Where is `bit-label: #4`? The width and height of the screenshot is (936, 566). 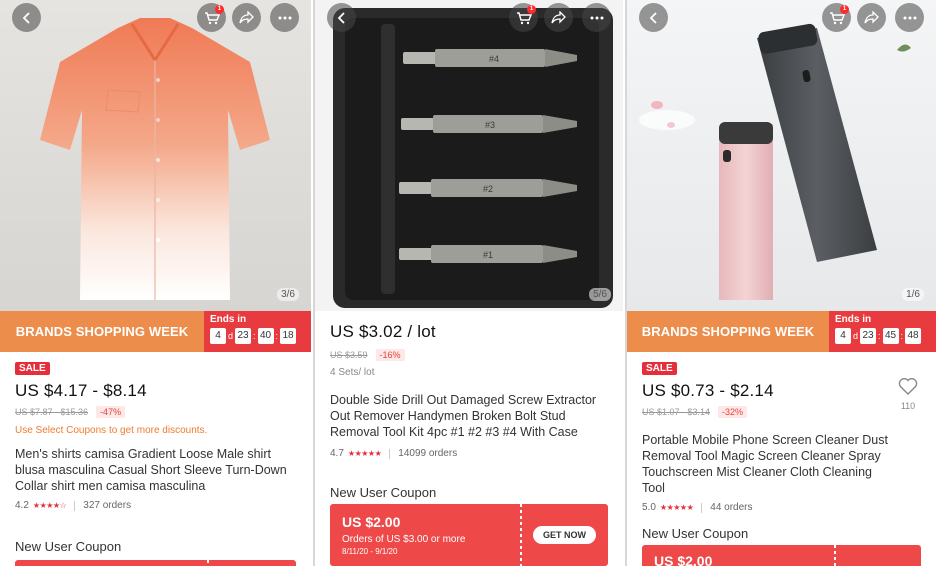 bit-label: #4 is located at coordinates (494, 59).